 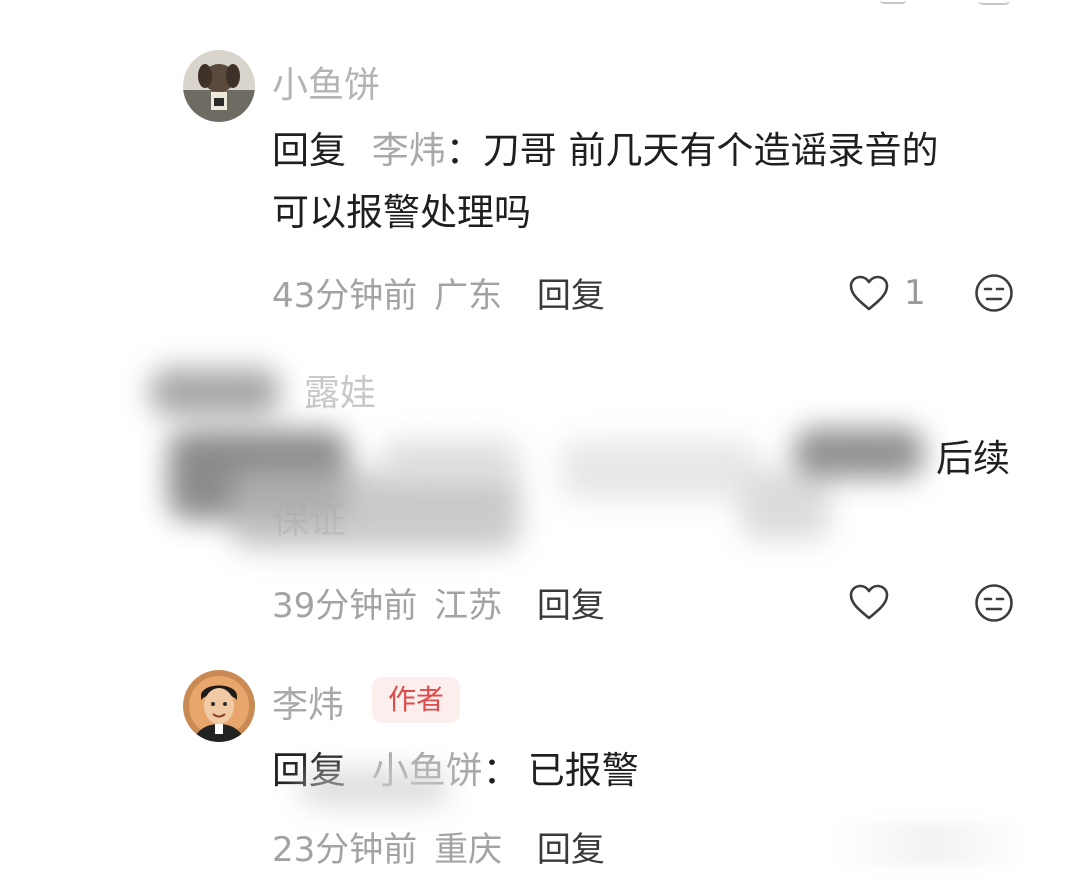 I want to click on comment-text-end: 后续, so click(x=973, y=458).